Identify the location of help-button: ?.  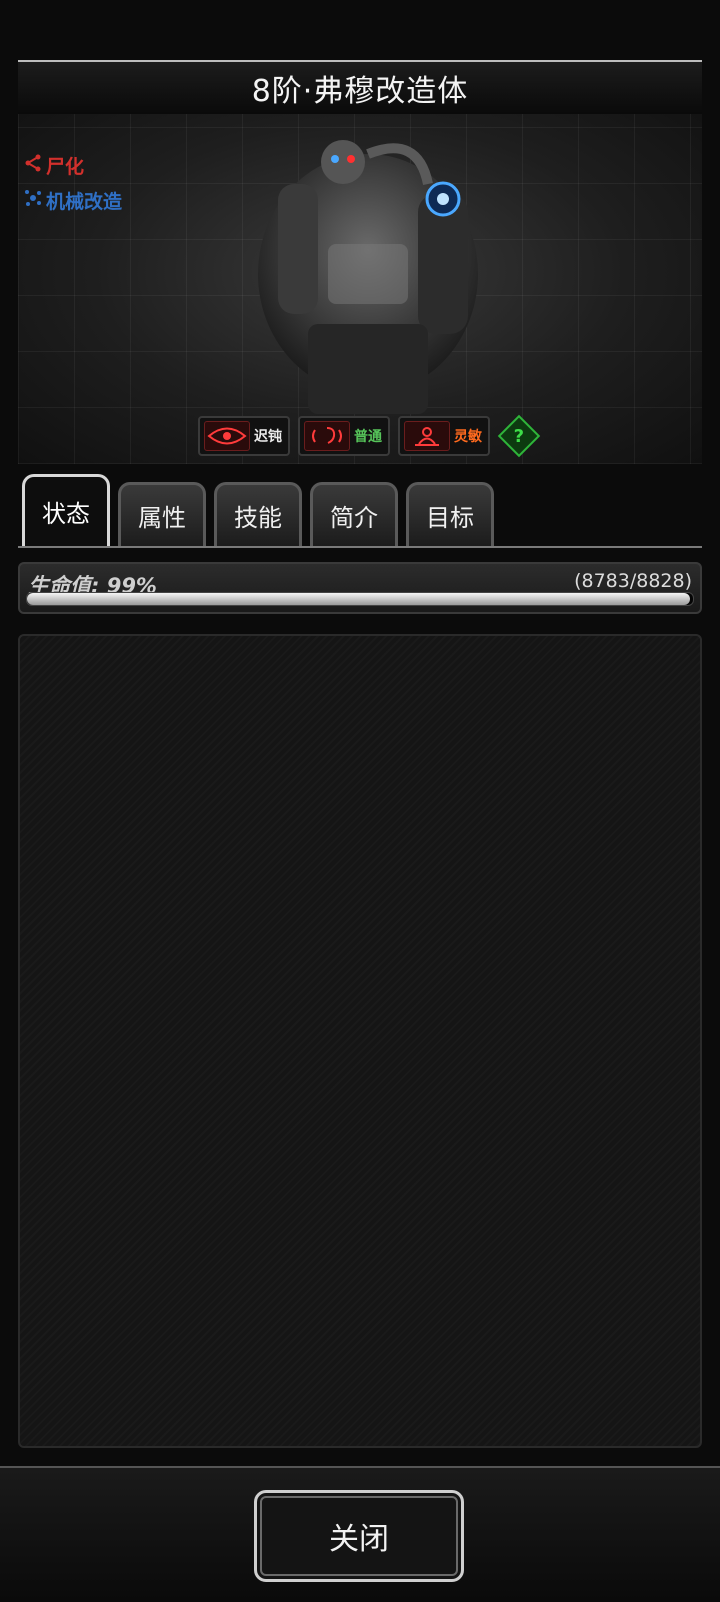
(519, 436).